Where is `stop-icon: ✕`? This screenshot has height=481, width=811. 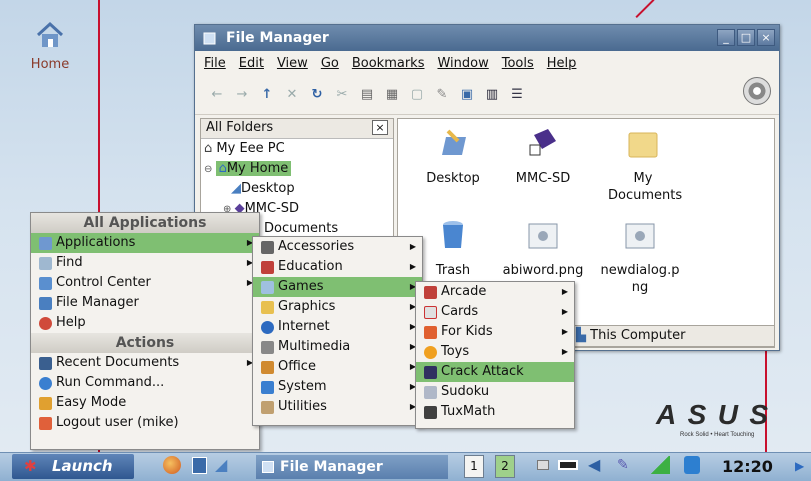 stop-icon: ✕ is located at coordinates (292, 95).